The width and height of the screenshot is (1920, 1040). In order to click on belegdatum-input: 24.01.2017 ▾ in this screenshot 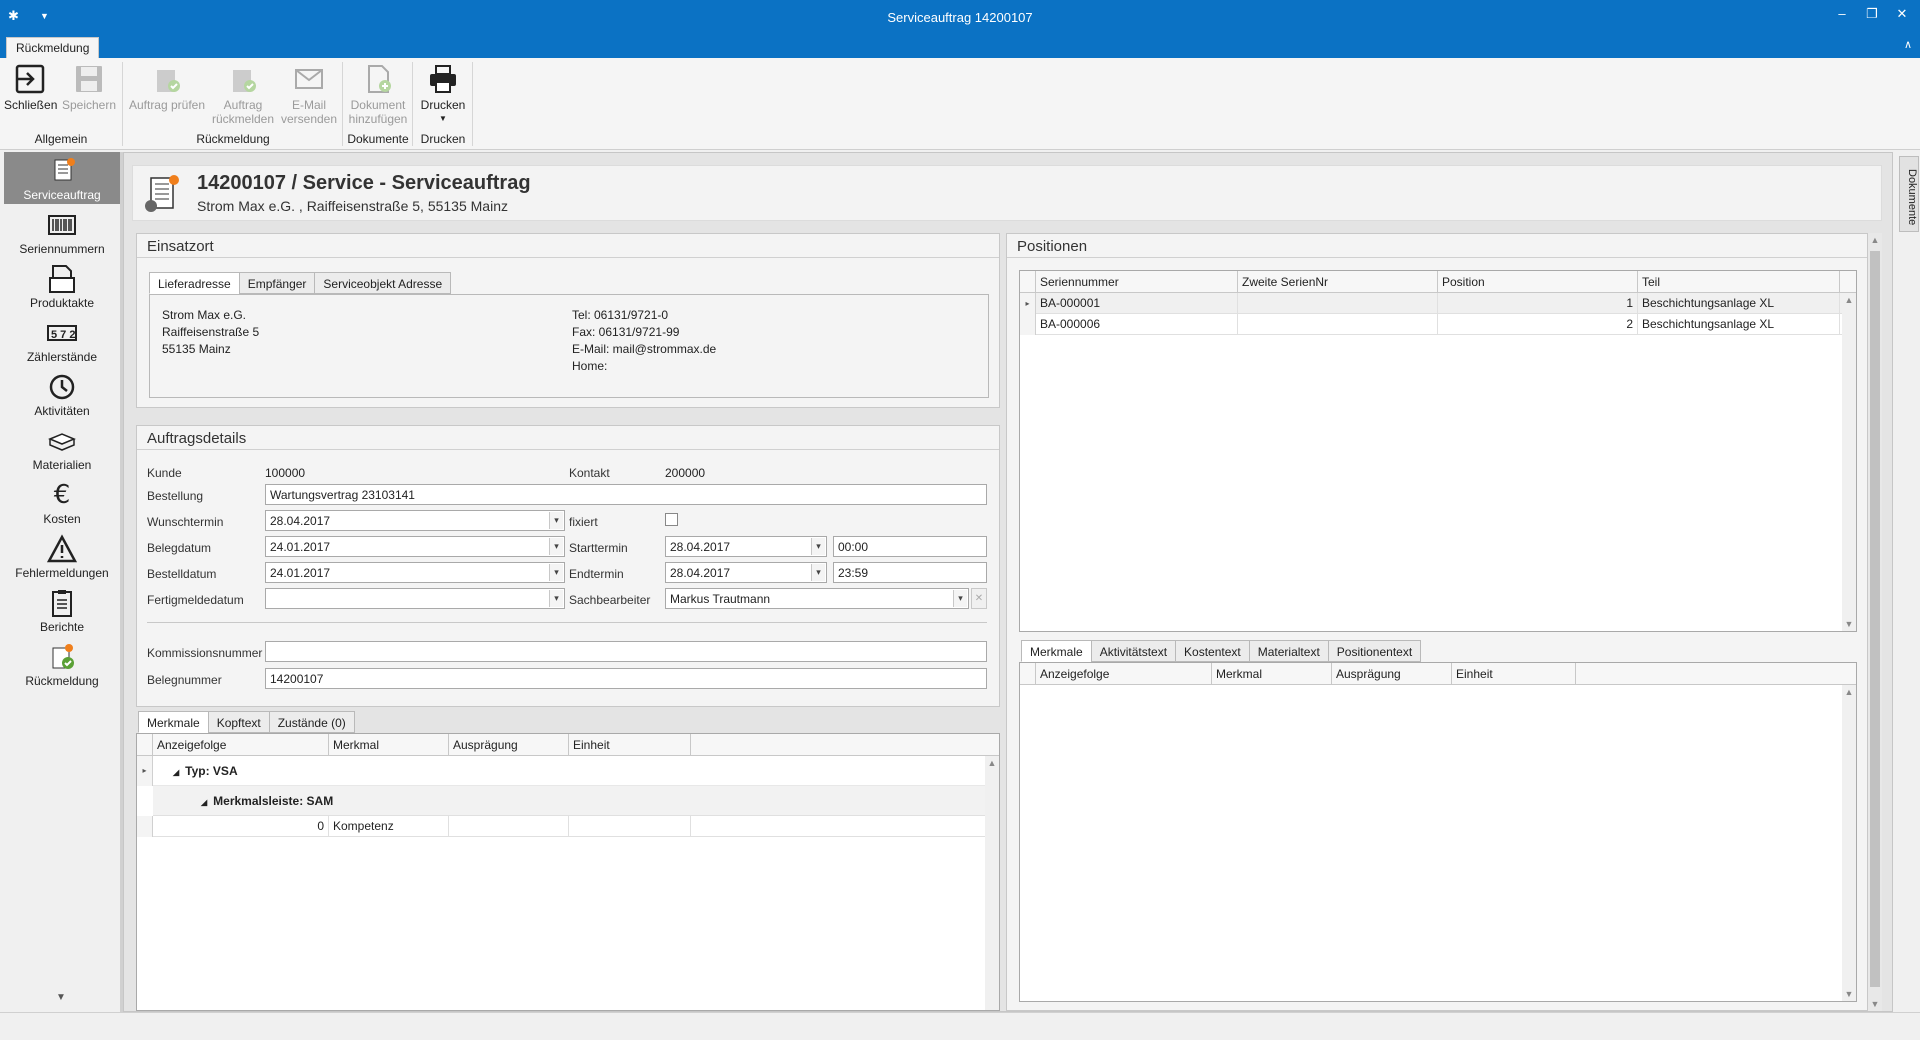, I will do `click(415, 546)`.